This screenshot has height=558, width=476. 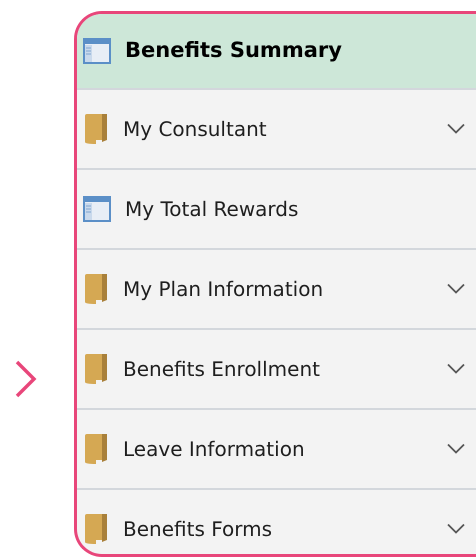 What do you see at coordinates (276, 130) in the screenshot?
I see `menu-item: My Consultant` at bounding box center [276, 130].